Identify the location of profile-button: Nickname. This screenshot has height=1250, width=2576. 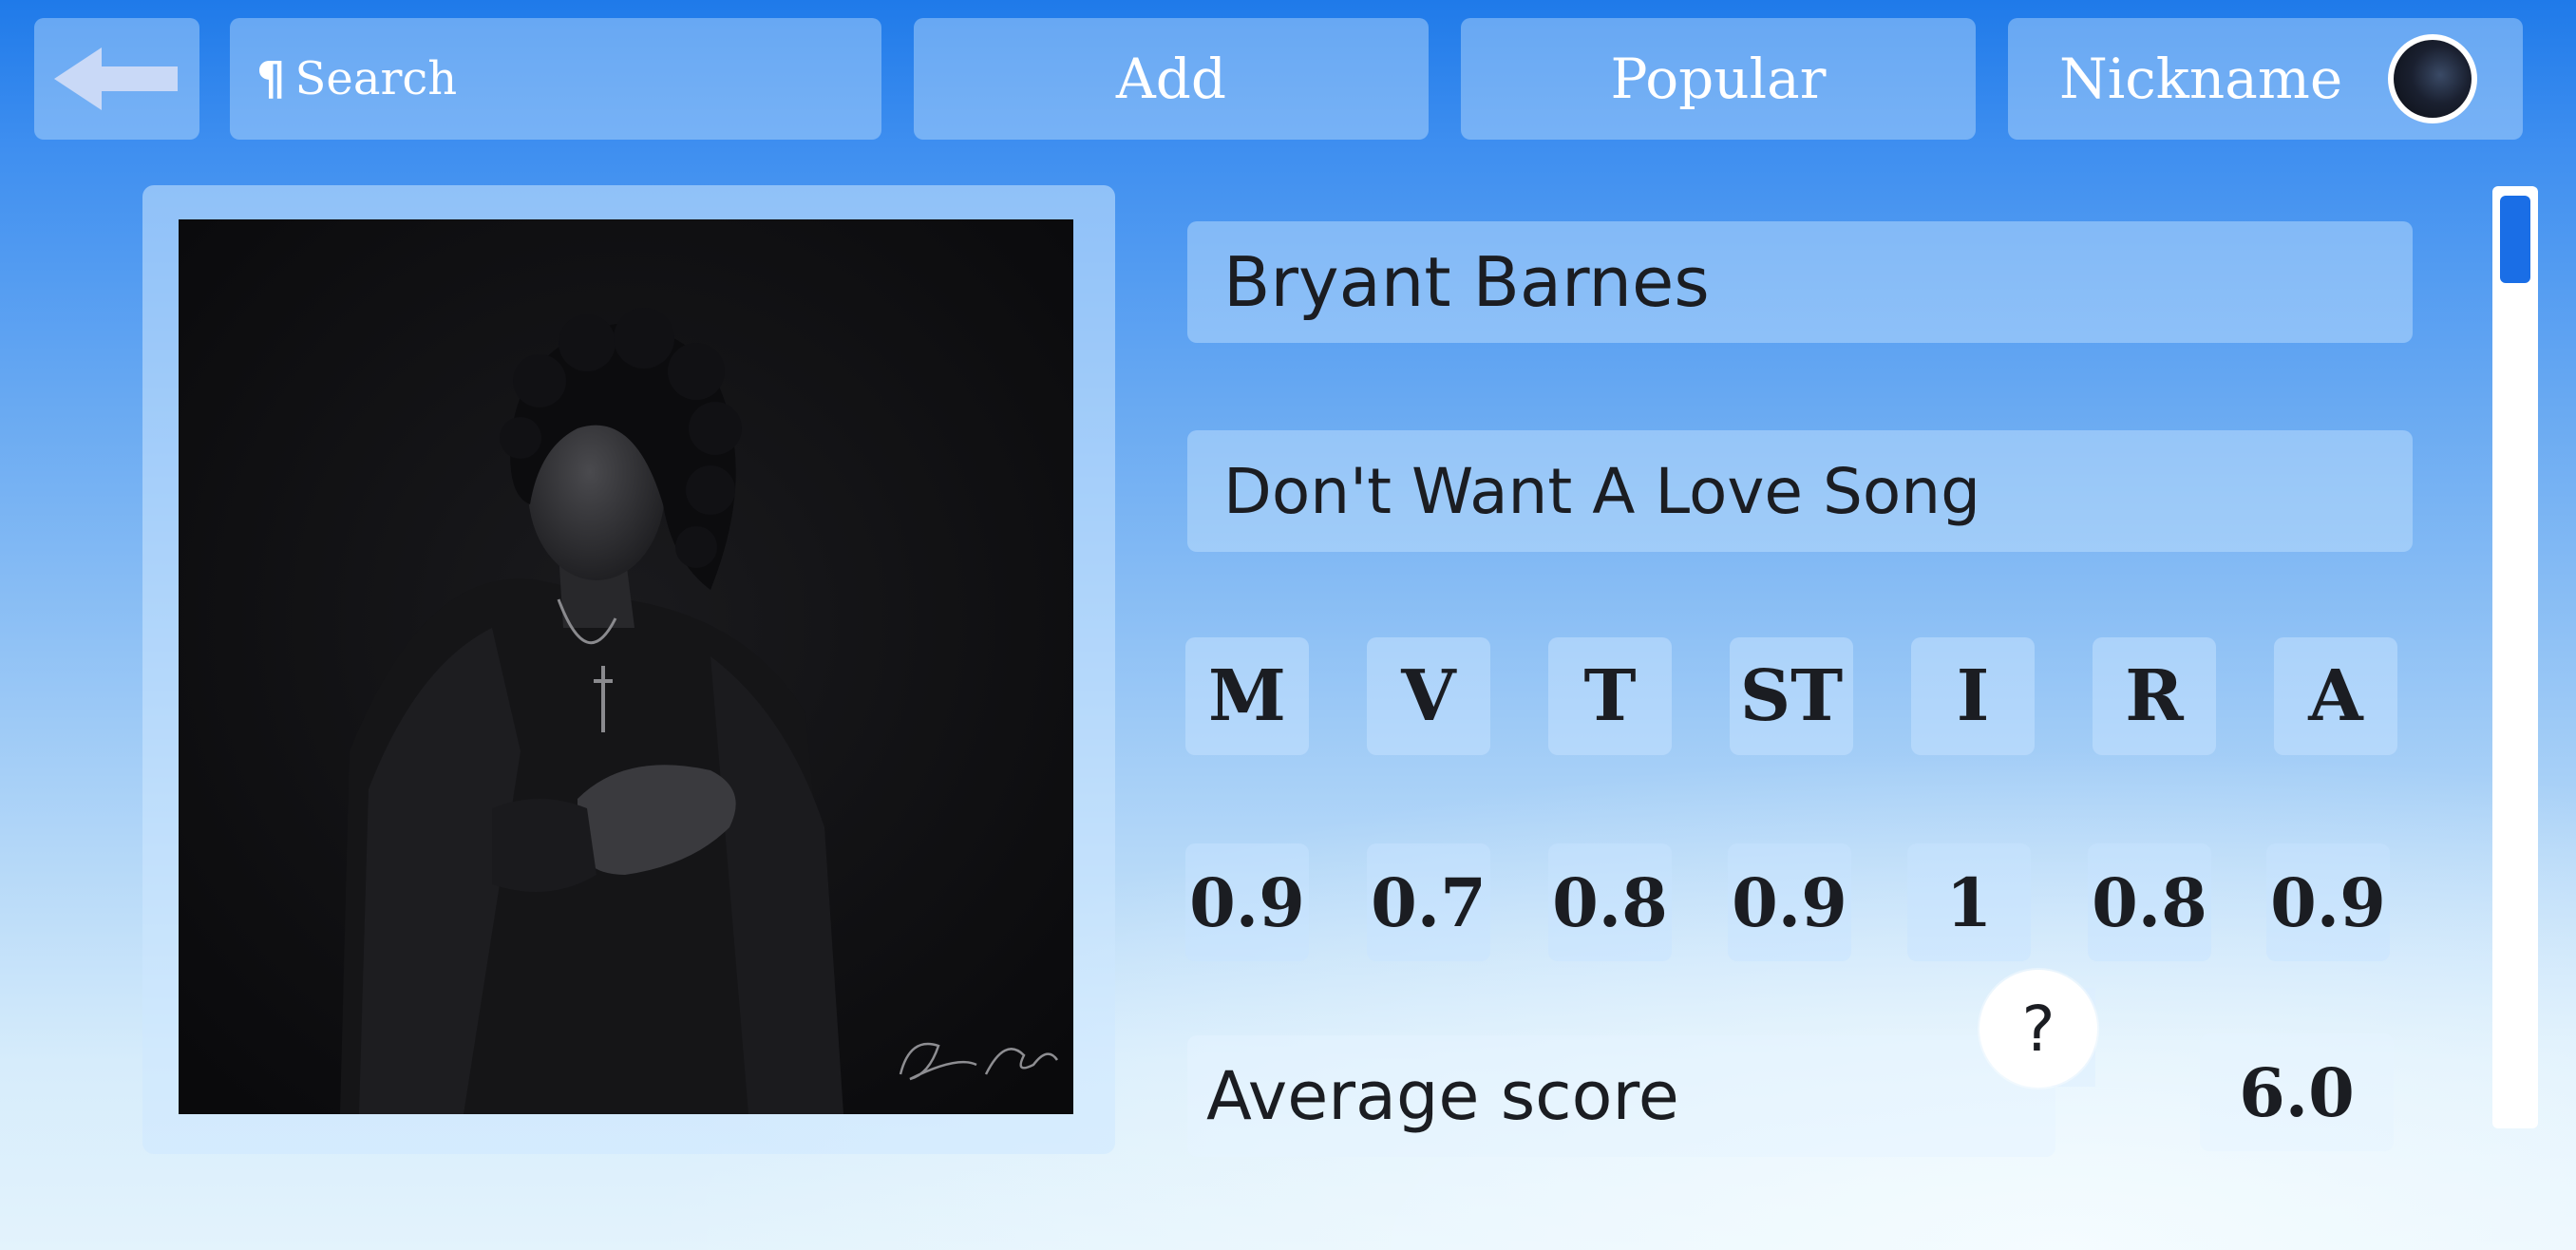
(2265, 79).